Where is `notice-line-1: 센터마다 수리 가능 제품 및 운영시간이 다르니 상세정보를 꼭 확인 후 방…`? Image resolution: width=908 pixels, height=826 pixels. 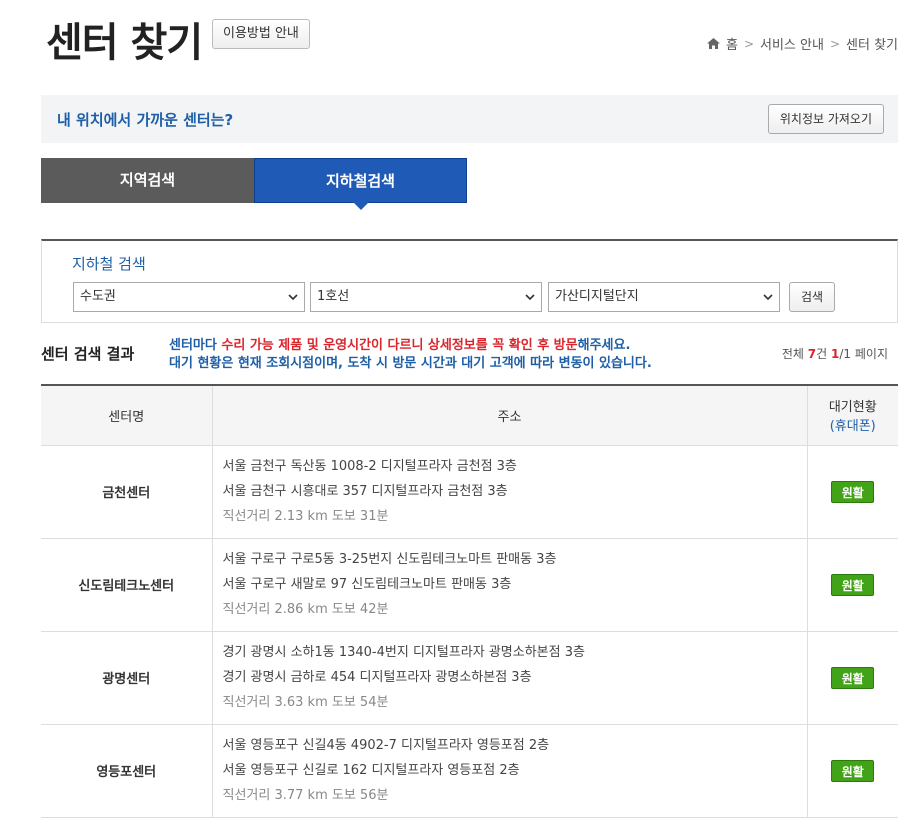 notice-line-1: 센터마다 수리 가능 제품 및 운영시간이 다르니 상세정보를 꼭 확인 후 방… is located at coordinates (400, 345).